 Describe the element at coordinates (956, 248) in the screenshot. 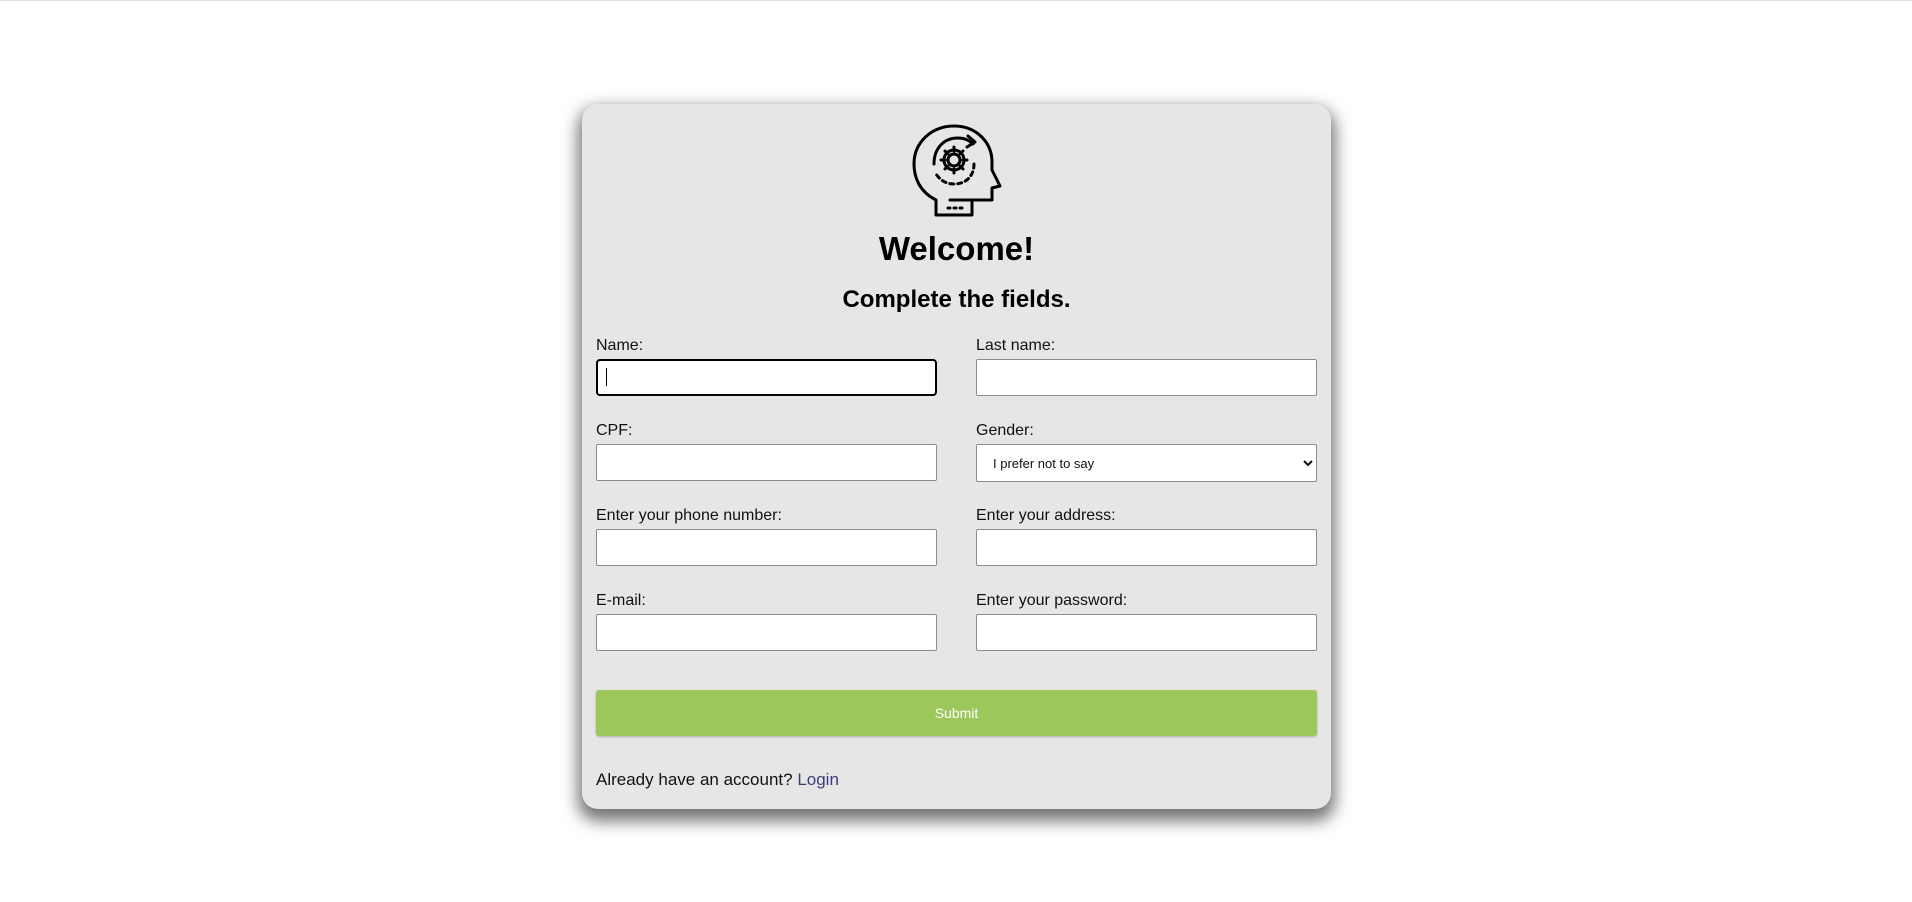

I see `page-title: Welcome!` at that location.